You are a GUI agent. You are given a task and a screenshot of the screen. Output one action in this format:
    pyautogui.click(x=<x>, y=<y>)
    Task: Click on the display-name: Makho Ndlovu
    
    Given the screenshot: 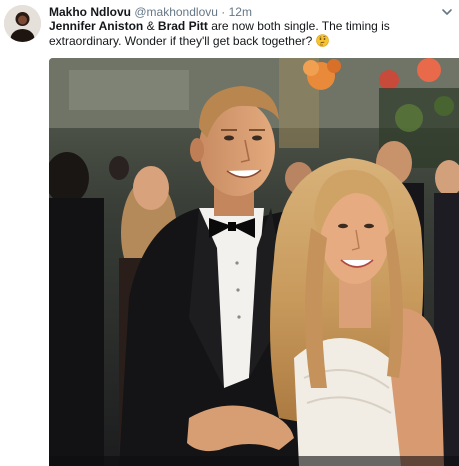 What is the action you would take?
    pyautogui.click(x=90, y=12)
    